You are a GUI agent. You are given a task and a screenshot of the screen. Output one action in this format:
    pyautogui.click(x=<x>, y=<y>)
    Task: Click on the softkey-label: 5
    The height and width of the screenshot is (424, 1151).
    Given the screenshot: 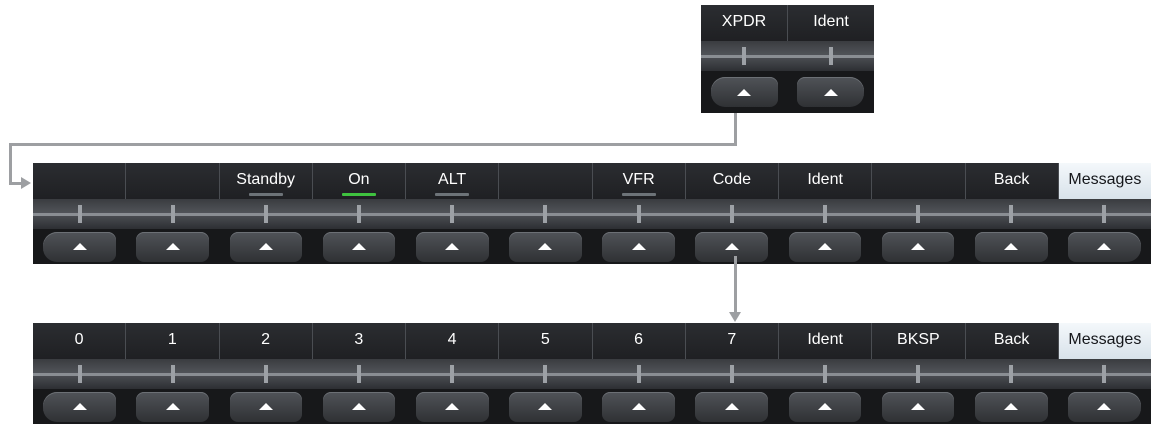 What is the action you would take?
    pyautogui.click(x=545, y=339)
    